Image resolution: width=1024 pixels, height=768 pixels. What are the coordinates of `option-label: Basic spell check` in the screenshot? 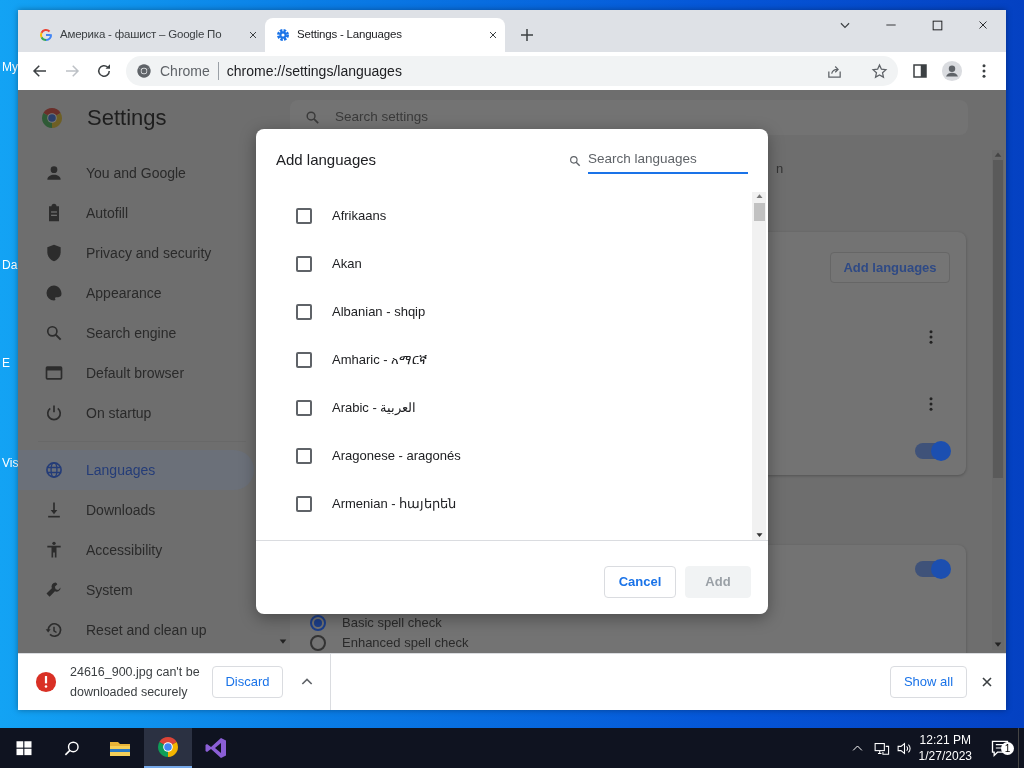 It's located at (392, 623).